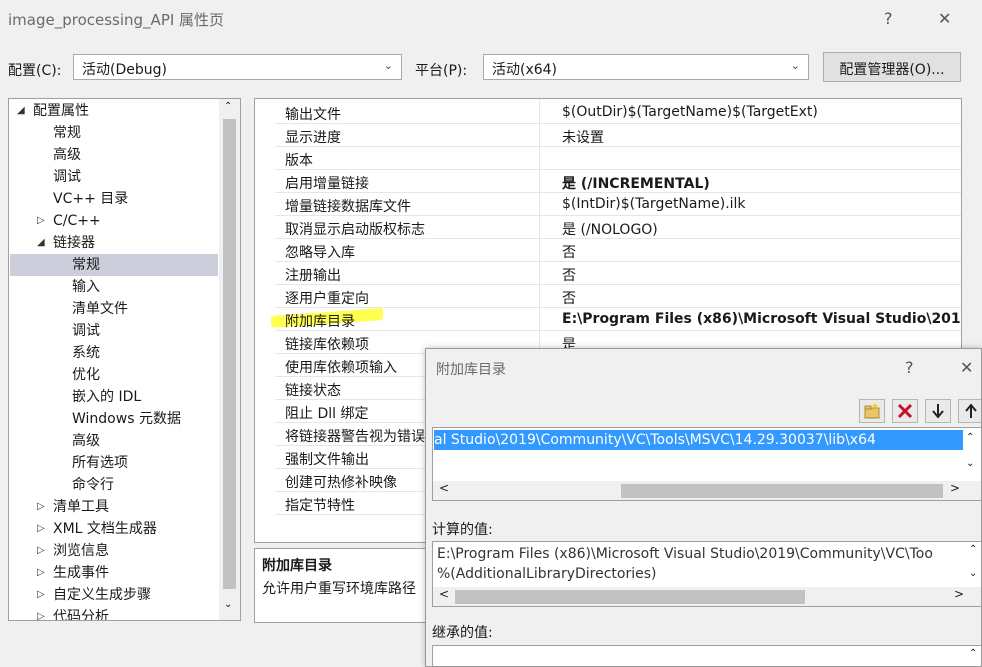  I want to click on computed-hscroll-thumb, so click(630, 597).